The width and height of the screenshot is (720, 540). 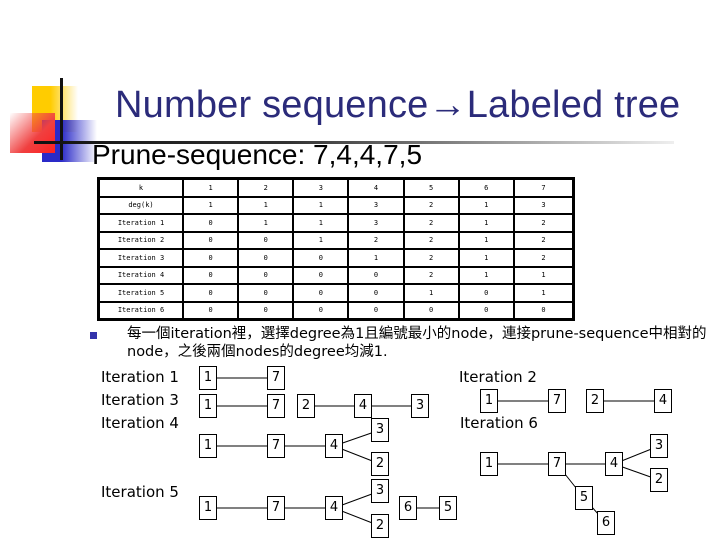 I want to click on node-it5-2: 2, so click(x=380, y=526).